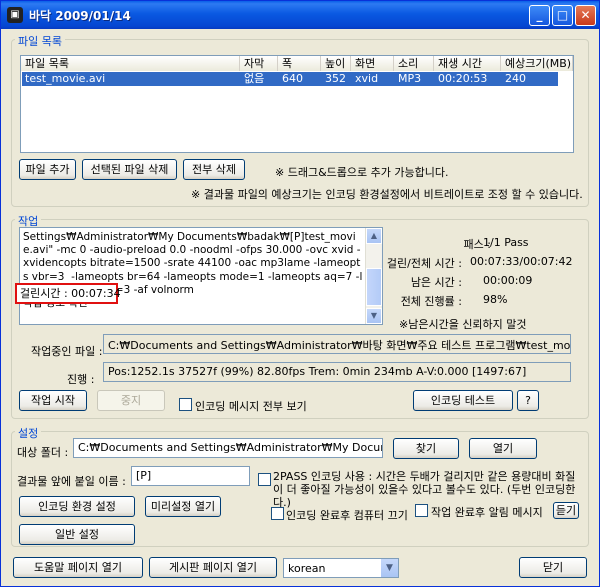 The width and height of the screenshot is (600, 587). I want to click on row-duration: 00:20:53, so click(463, 78).